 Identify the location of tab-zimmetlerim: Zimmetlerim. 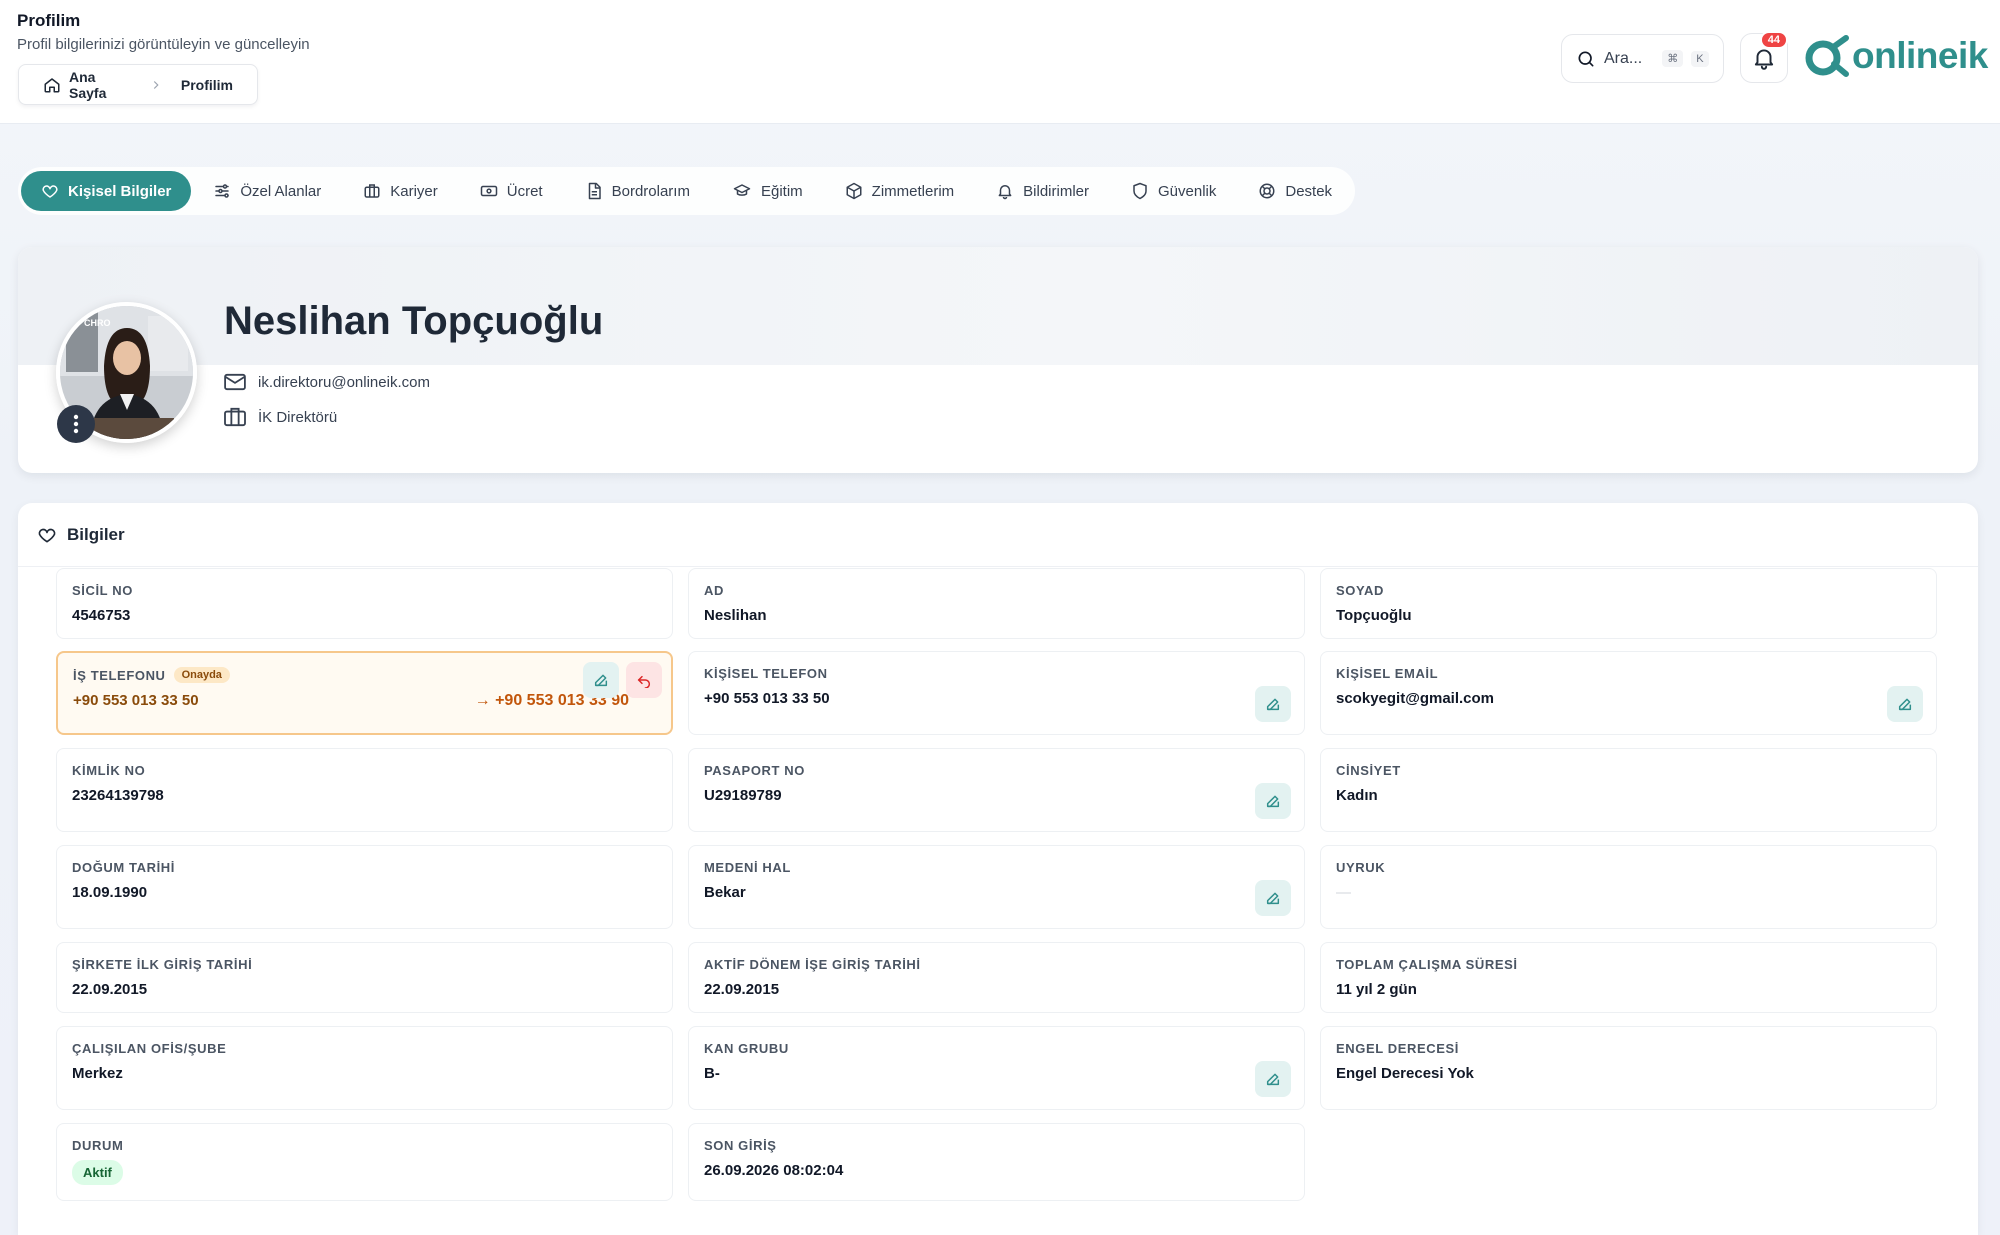
(900, 191).